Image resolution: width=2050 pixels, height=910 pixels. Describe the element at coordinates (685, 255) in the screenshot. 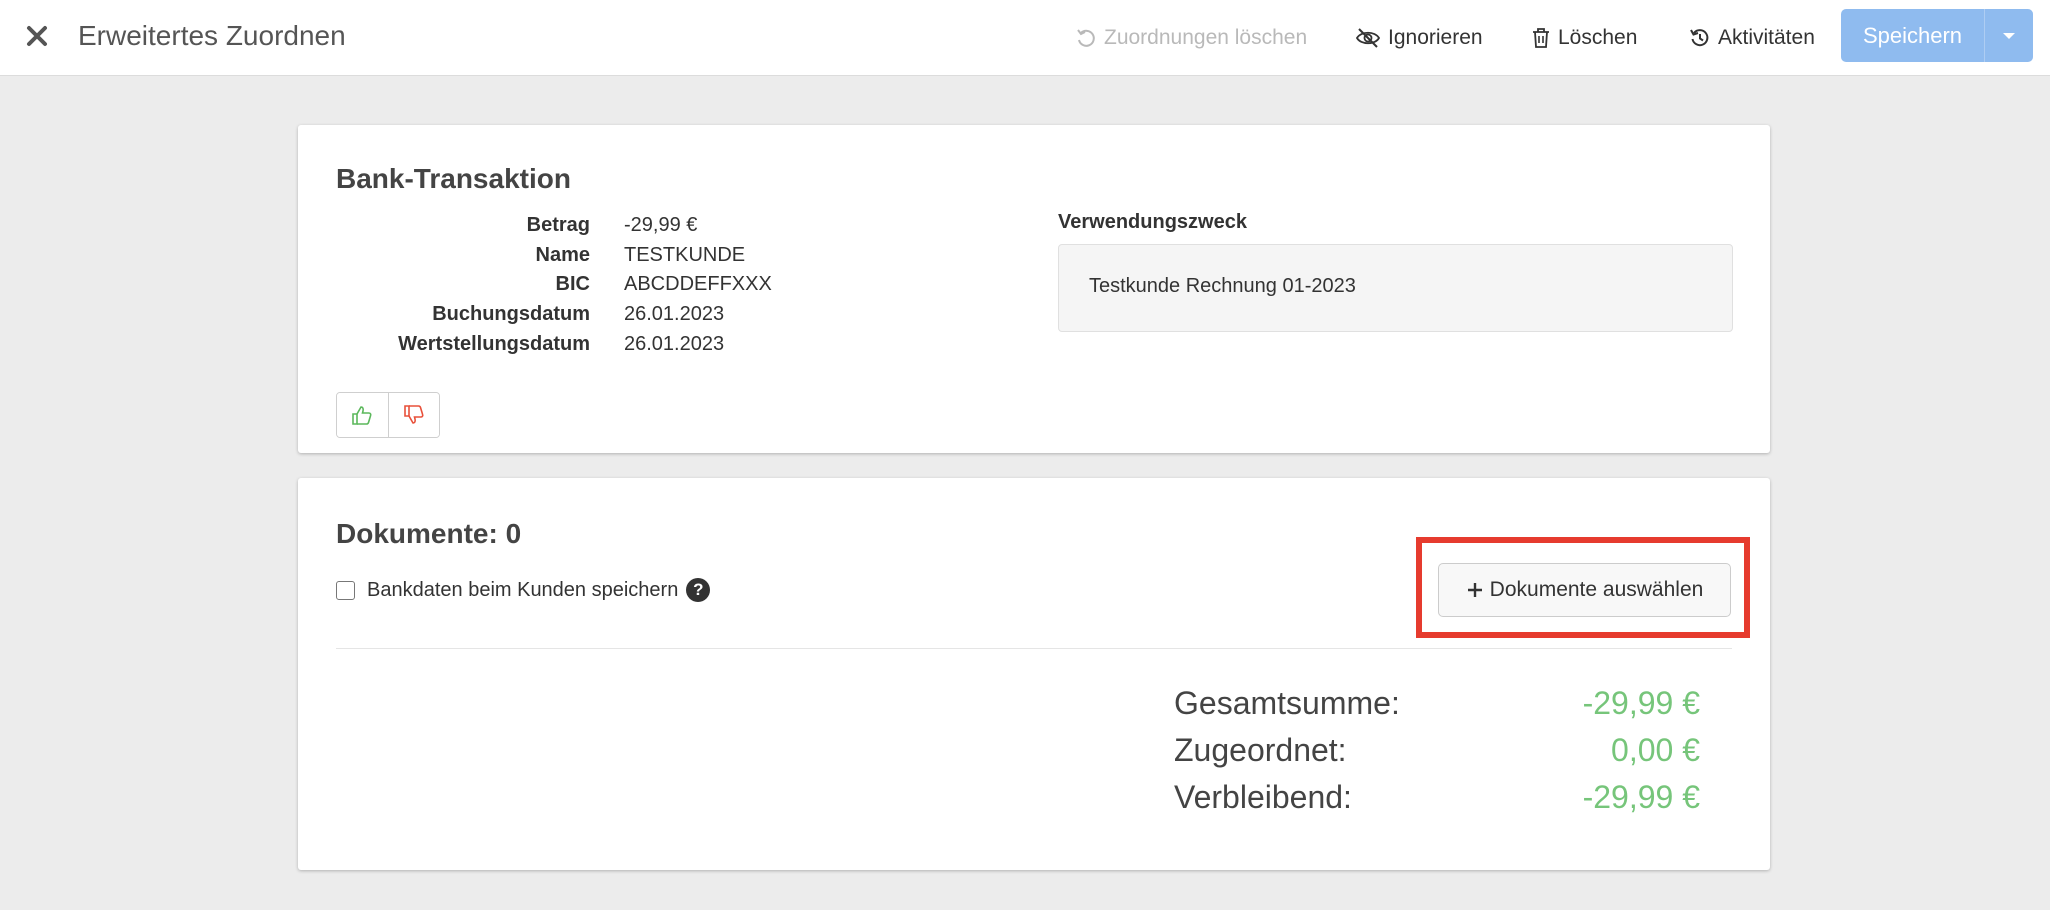

I see `field-value-name: TESTKUNDE` at that location.